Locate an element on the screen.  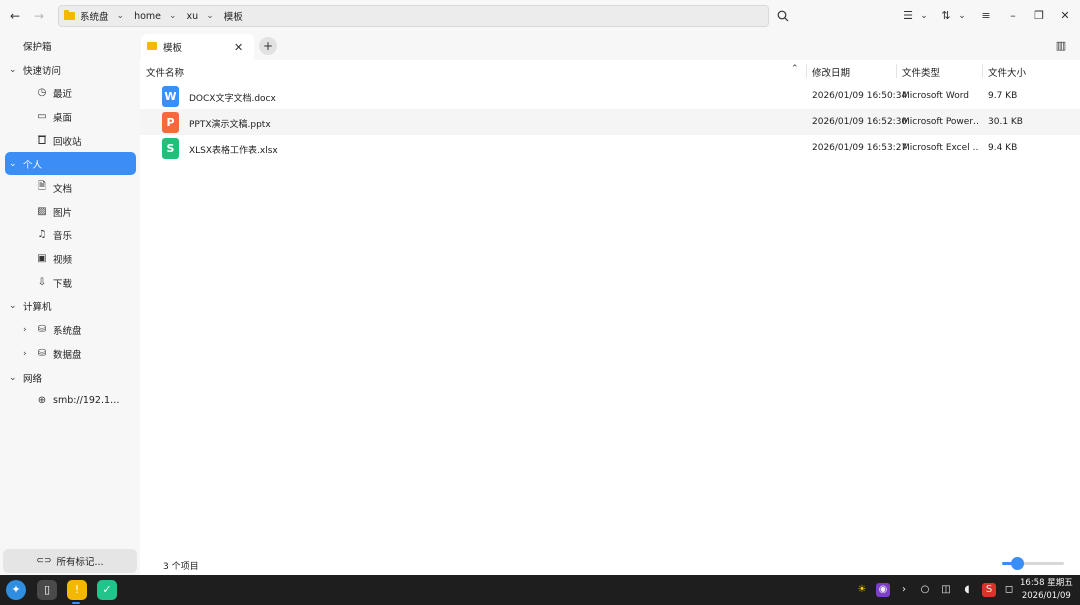
message-center-icon: ◻ is located at coordinates (1009, 590).